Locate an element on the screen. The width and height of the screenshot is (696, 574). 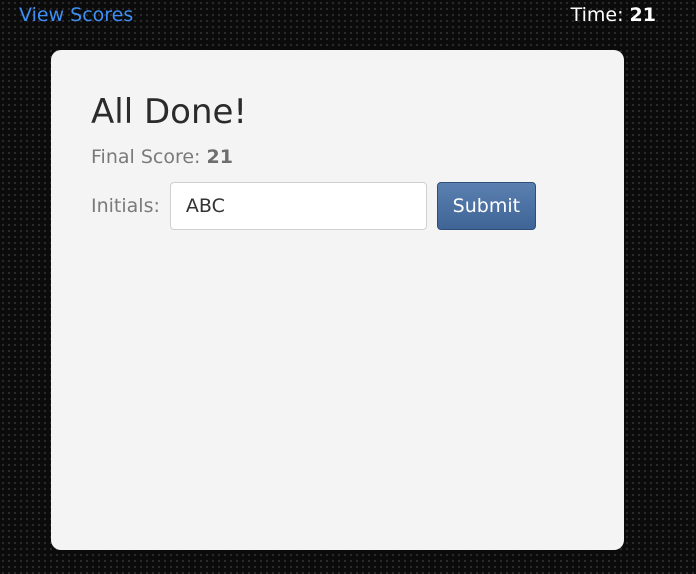
page-title: All Done! is located at coordinates (169, 112).